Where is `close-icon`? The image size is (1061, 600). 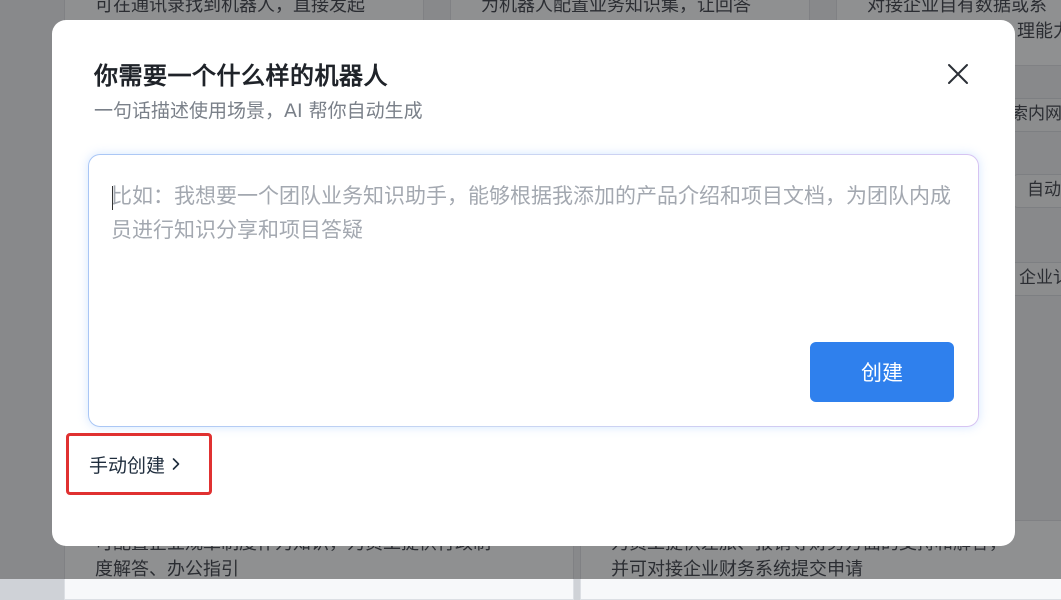
close-icon is located at coordinates (958, 74).